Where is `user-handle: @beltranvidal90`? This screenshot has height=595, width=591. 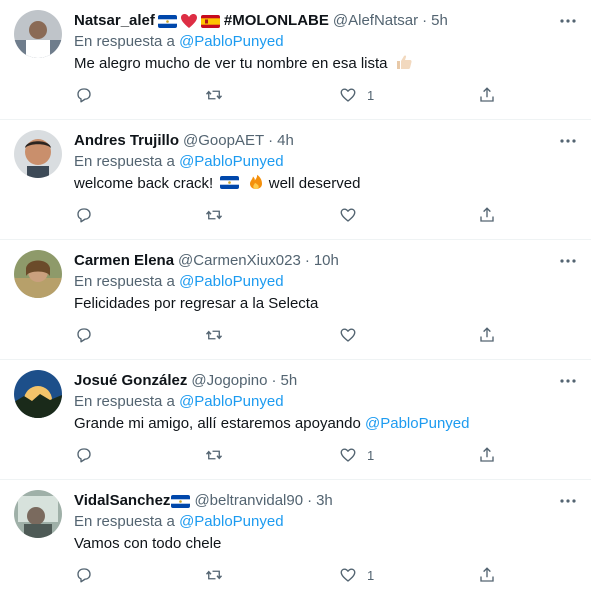
user-handle: @beltranvidal90 is located at coordinates (248, 501).